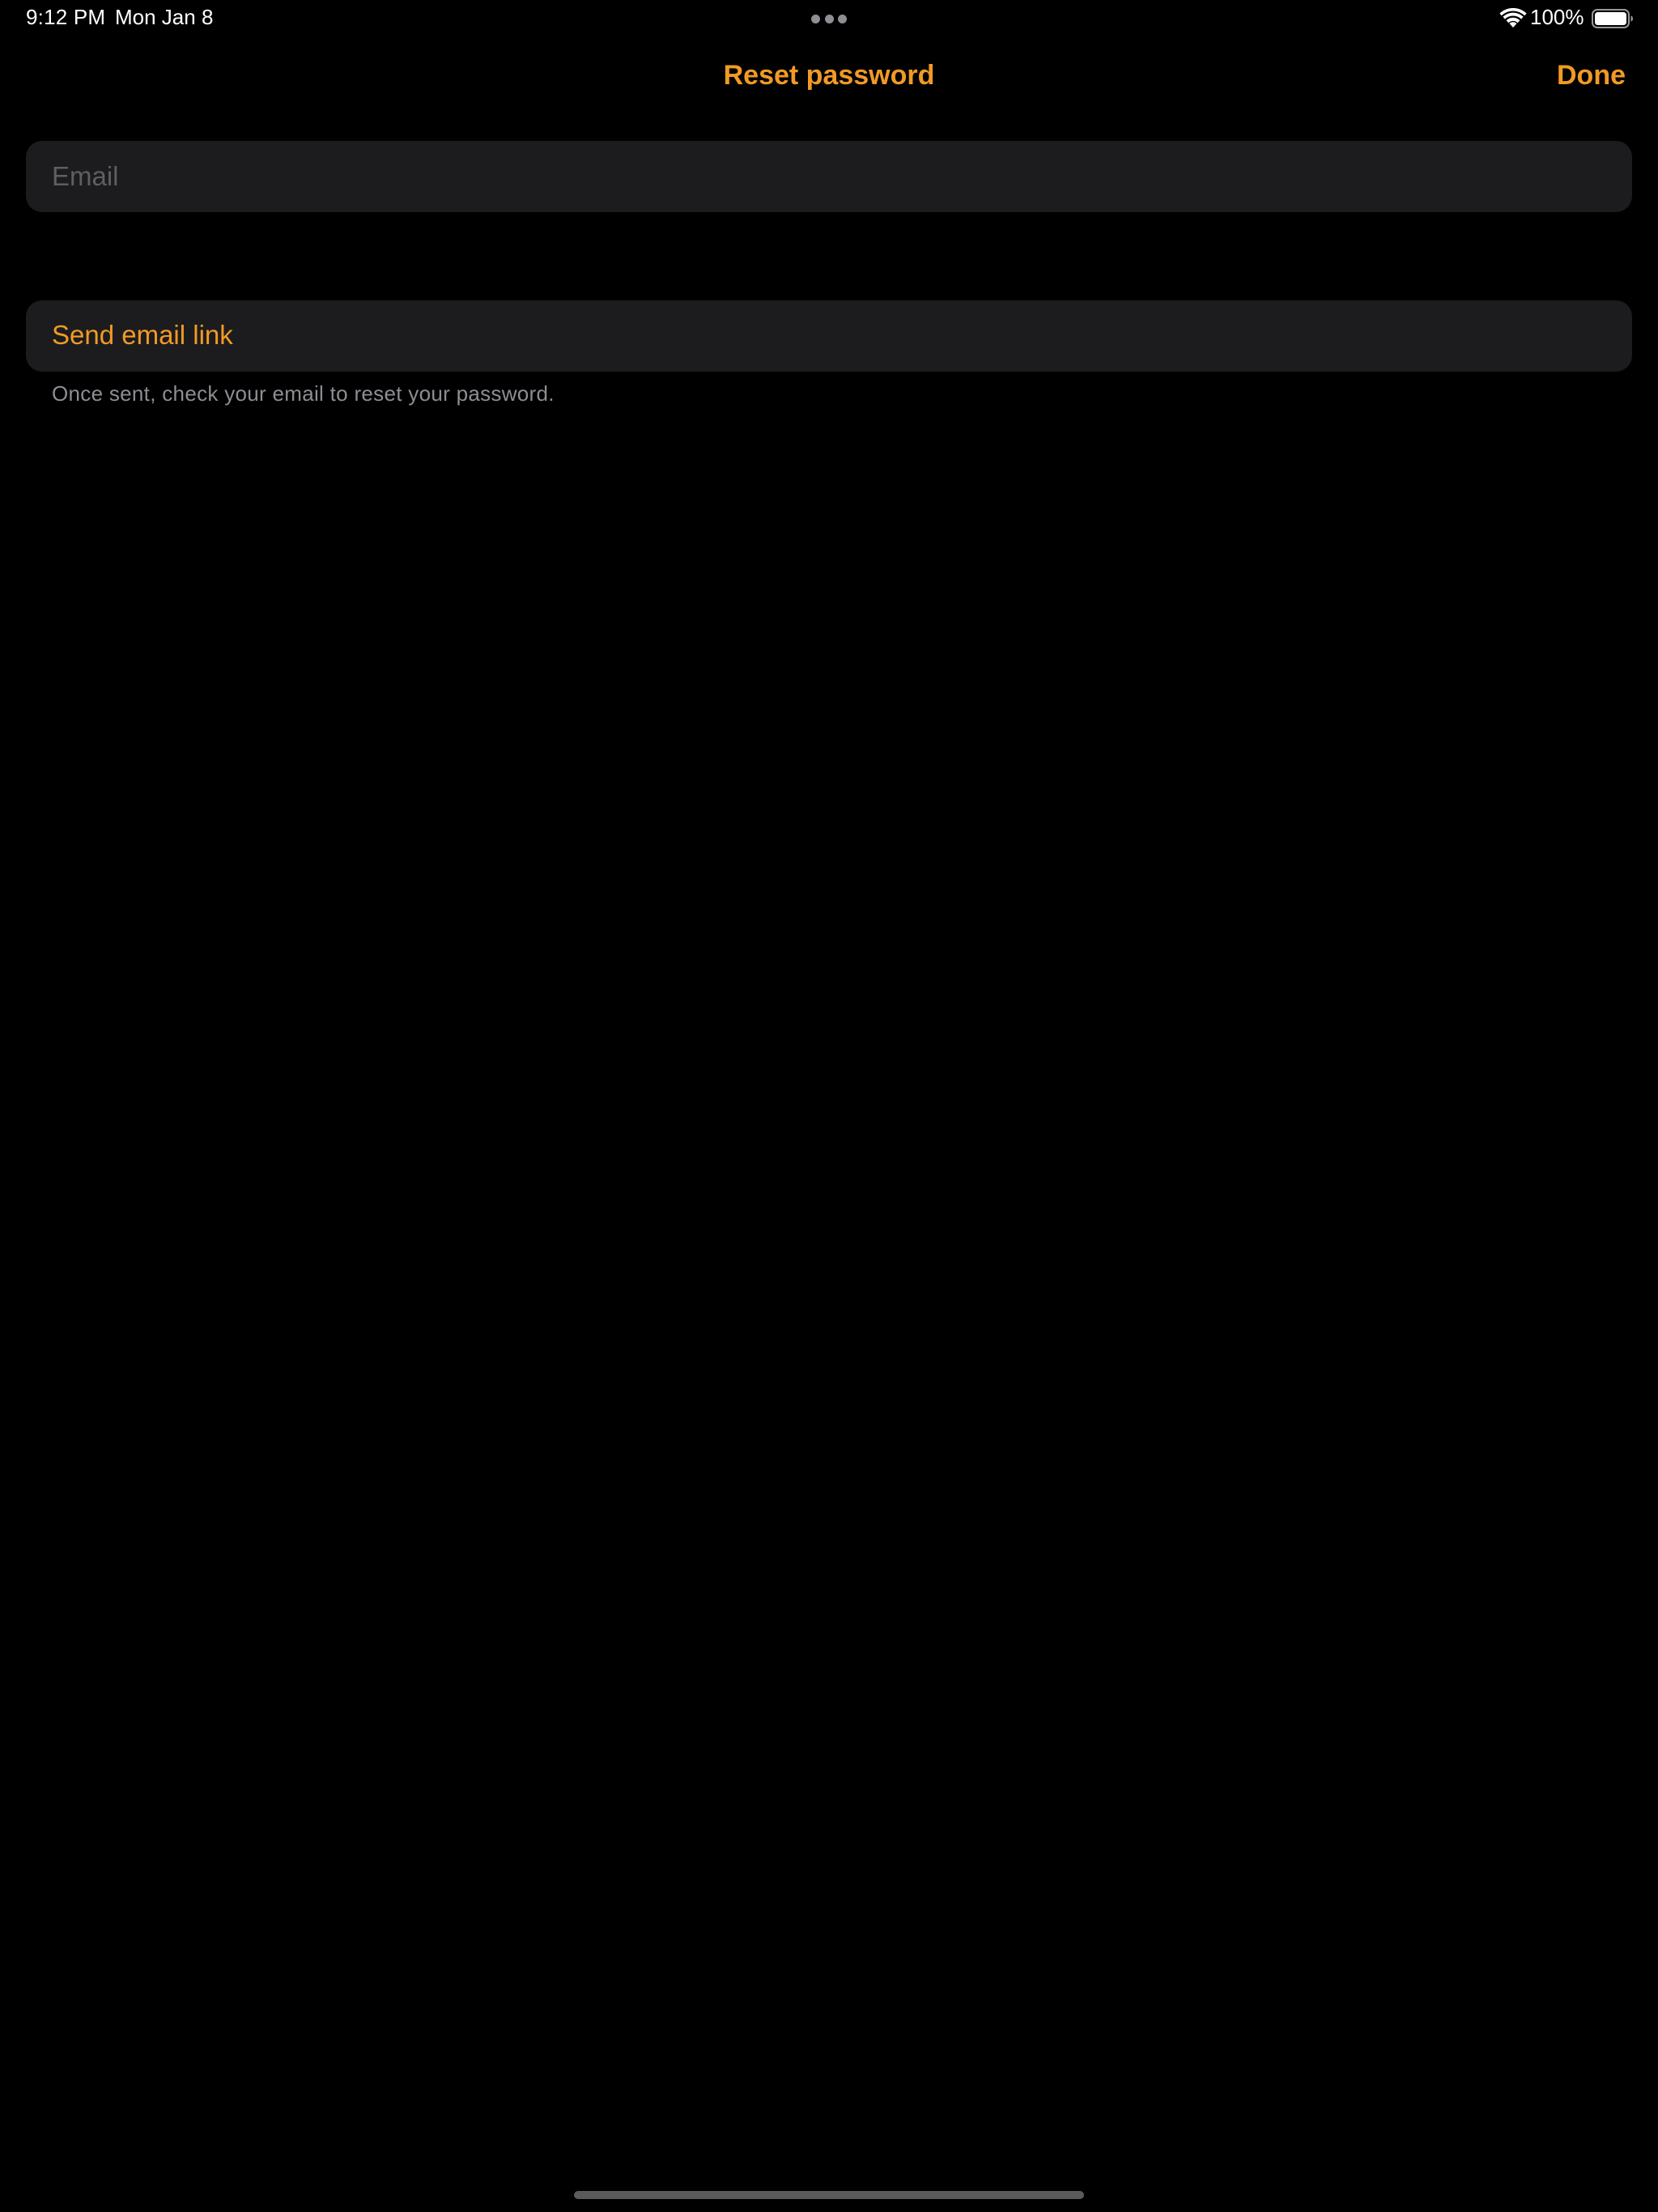 This screenshot has width=1658, height=2212. I want to click on multitasking-dots-icon, so click(829, 19).